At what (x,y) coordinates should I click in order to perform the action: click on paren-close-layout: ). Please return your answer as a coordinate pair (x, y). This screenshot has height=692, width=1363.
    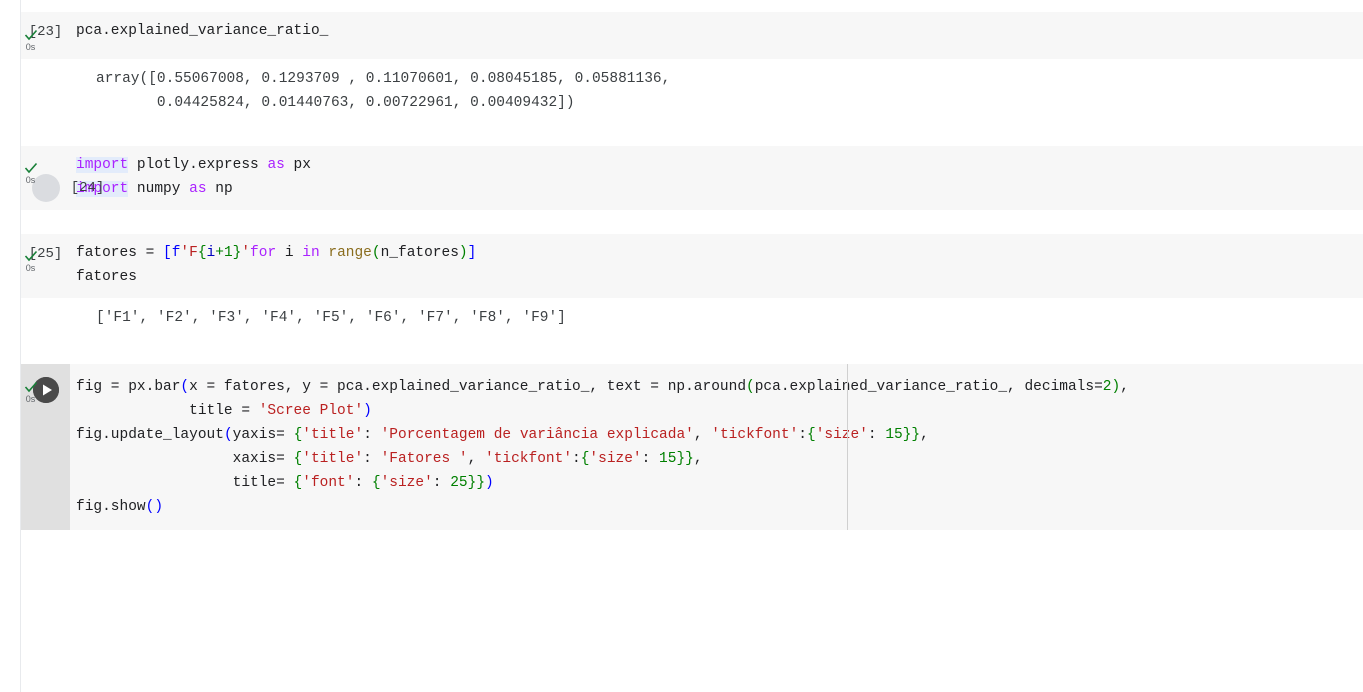
    Looking at the image, I should click on (489, 483).